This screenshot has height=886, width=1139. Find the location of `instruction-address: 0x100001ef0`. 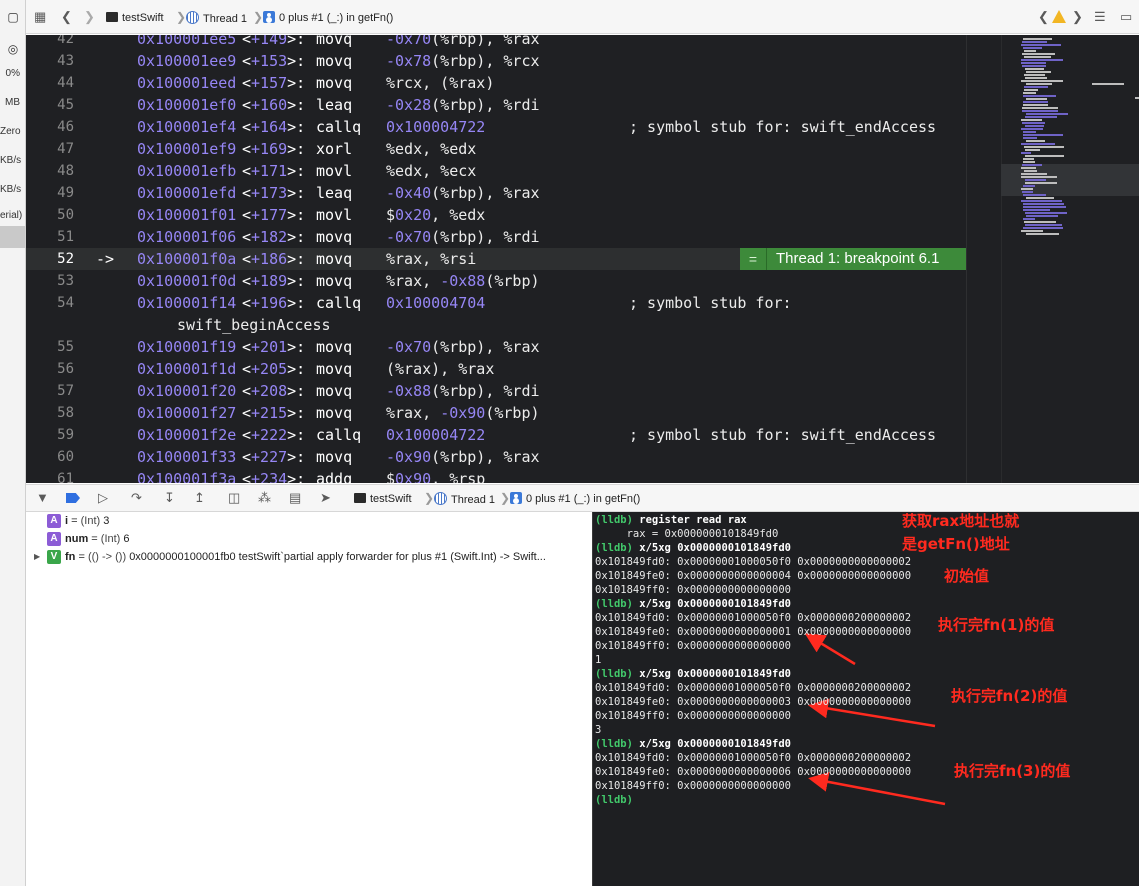

instruction-address: 0x100001ef0 is located at coordinates (187, 105).